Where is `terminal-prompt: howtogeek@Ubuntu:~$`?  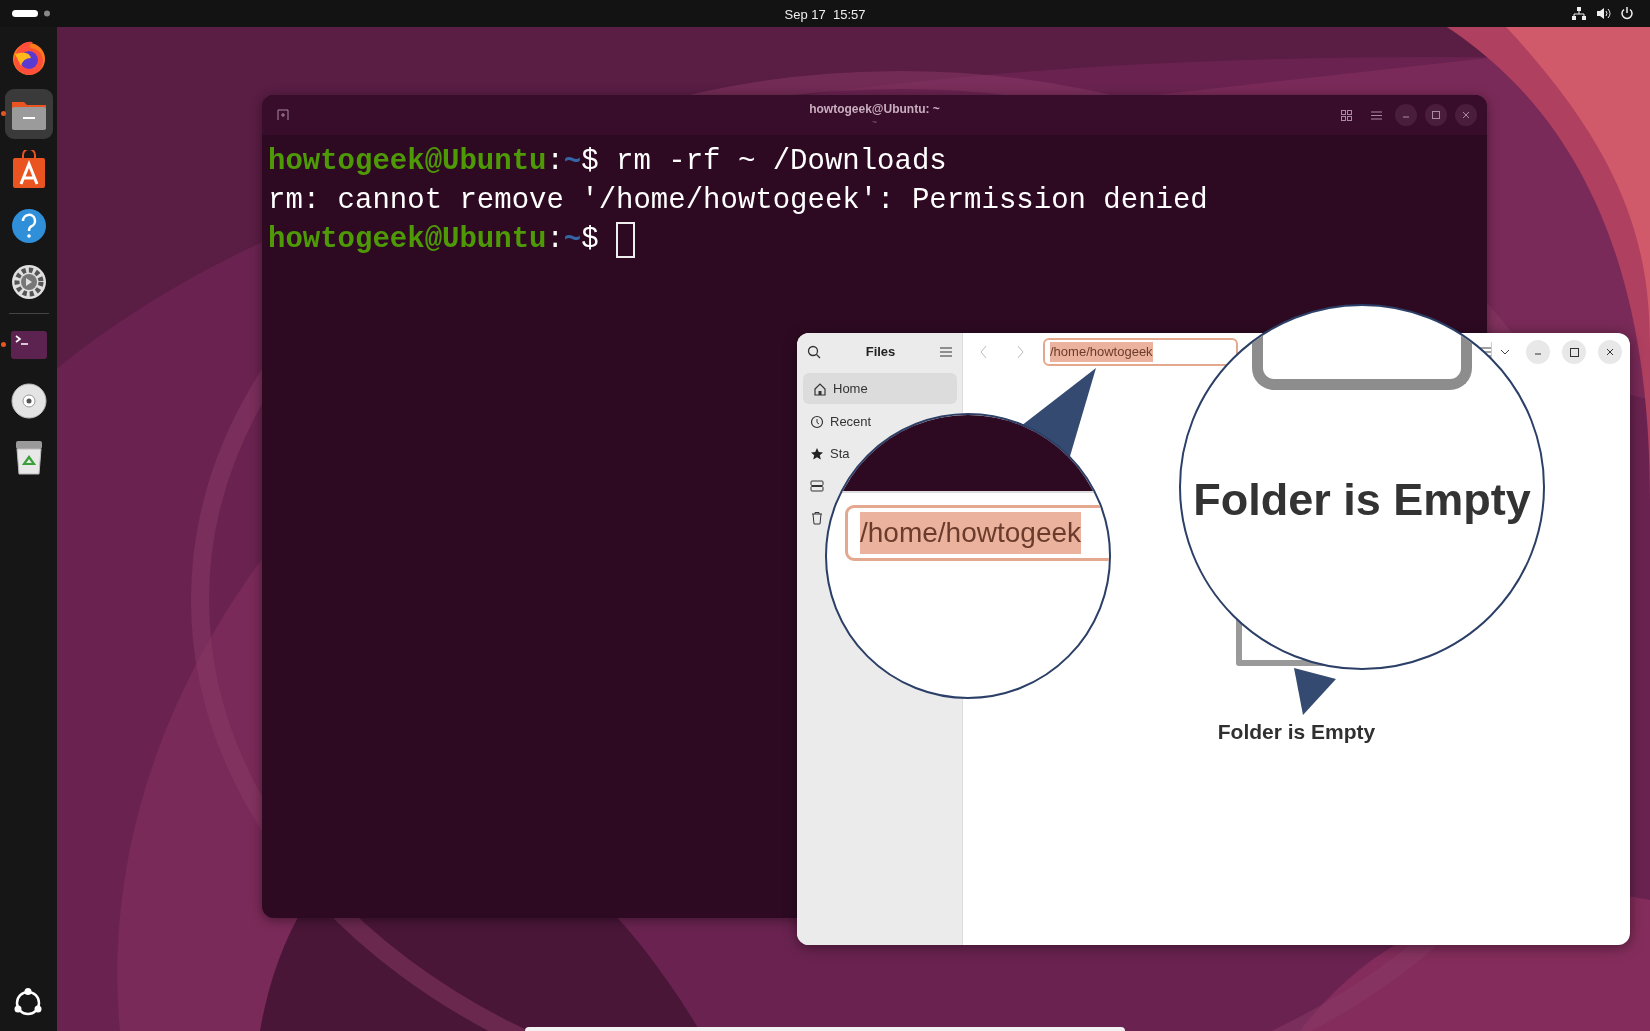
terminal-prompt: howtogeek@Ubuntu:~$ is located at coordinates (433, 240).